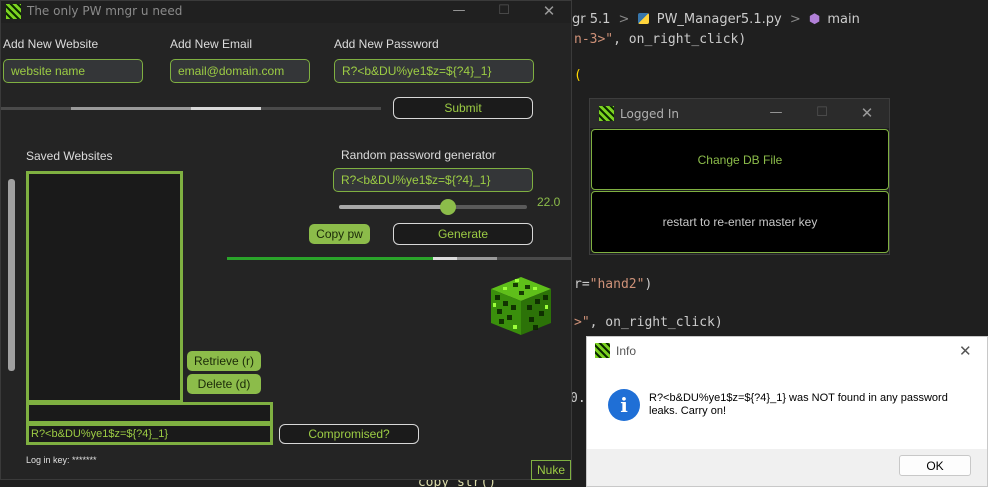  What do you see at coordinates (965, 351) in the screenshot?
I see `close-icon: ✕` at bounding box center [965, 351].